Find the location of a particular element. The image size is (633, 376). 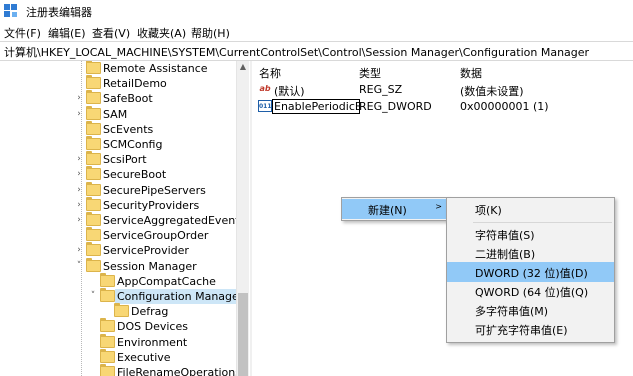

tree-item: Executive is located at coordinates (118, 356).